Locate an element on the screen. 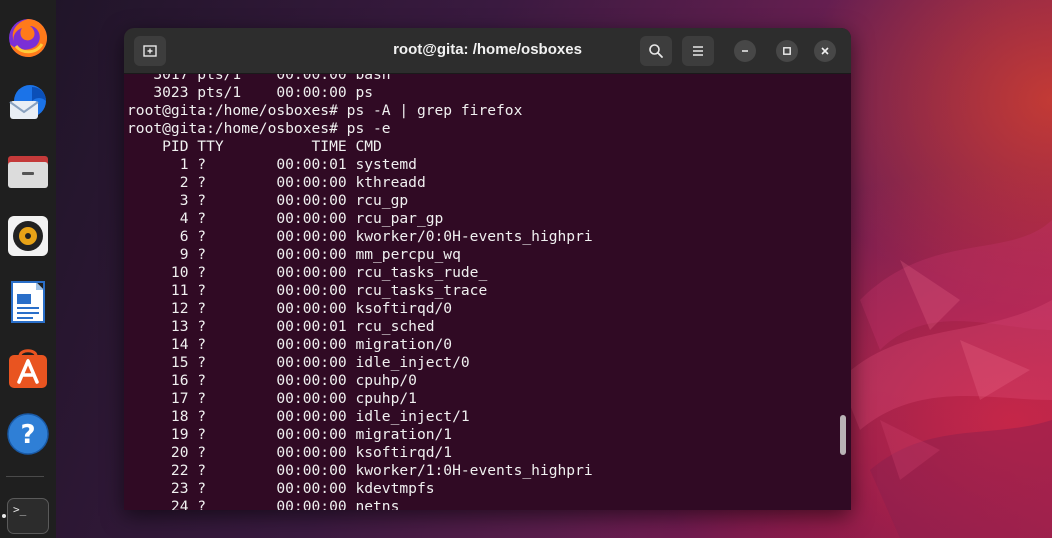  minimize-button is located at coordinates (745, 51).